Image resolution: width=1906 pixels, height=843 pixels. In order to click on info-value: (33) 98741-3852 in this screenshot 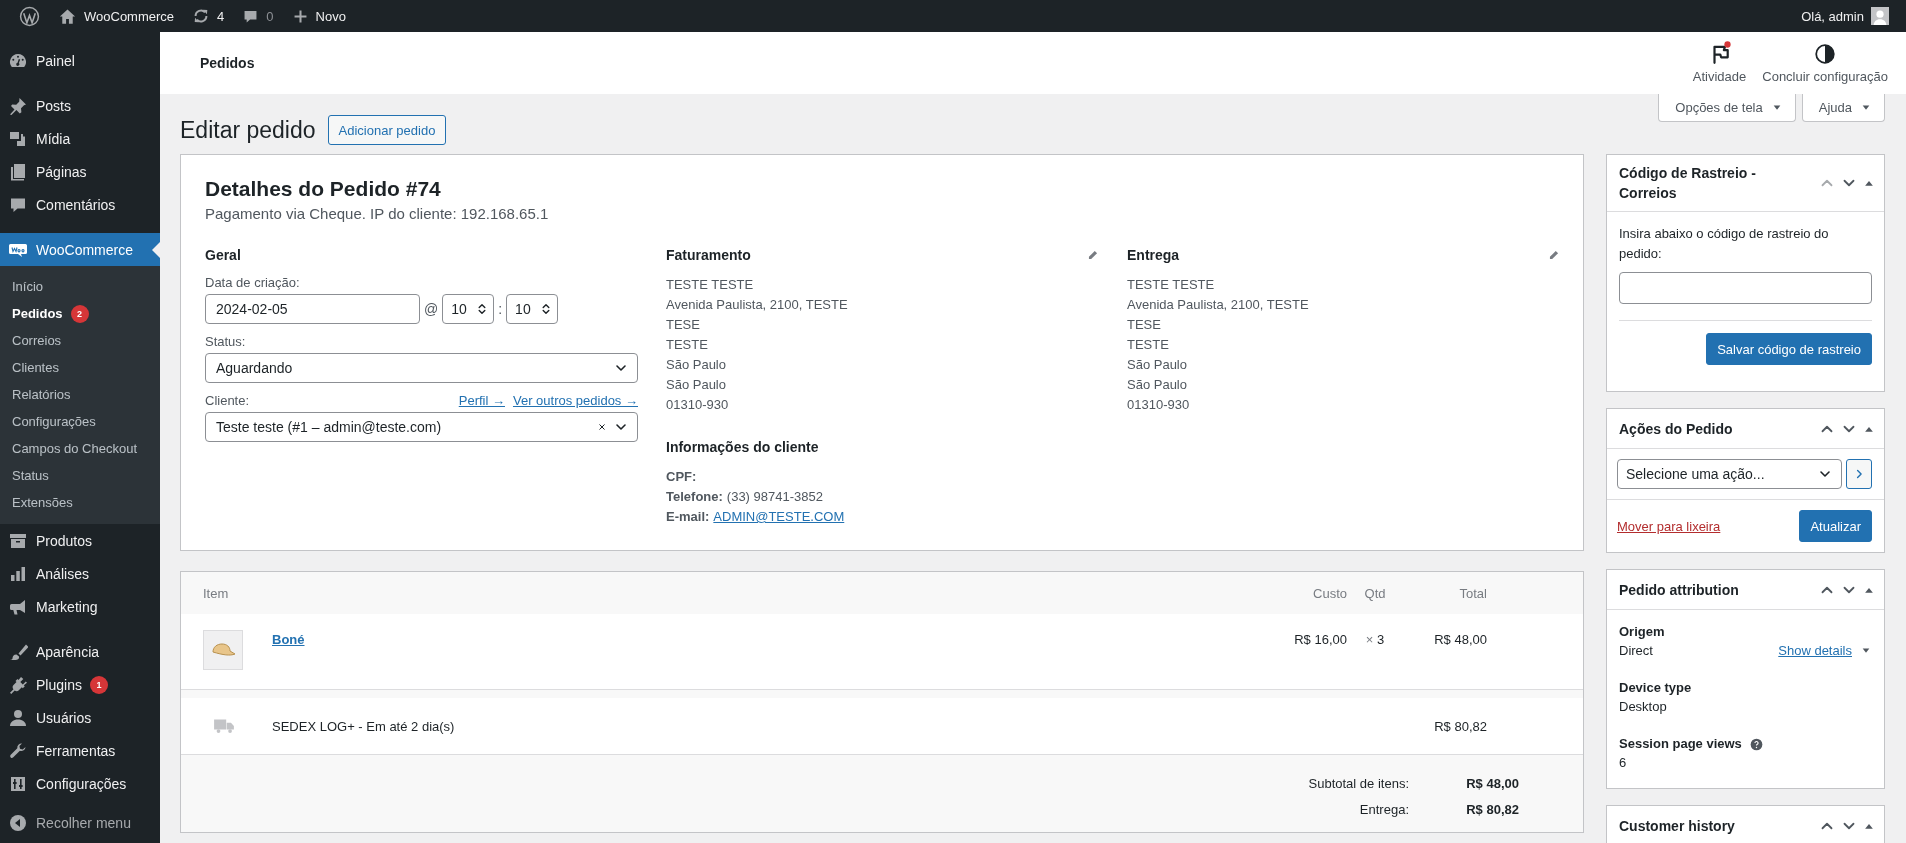, I will do `click(774, 497)`.